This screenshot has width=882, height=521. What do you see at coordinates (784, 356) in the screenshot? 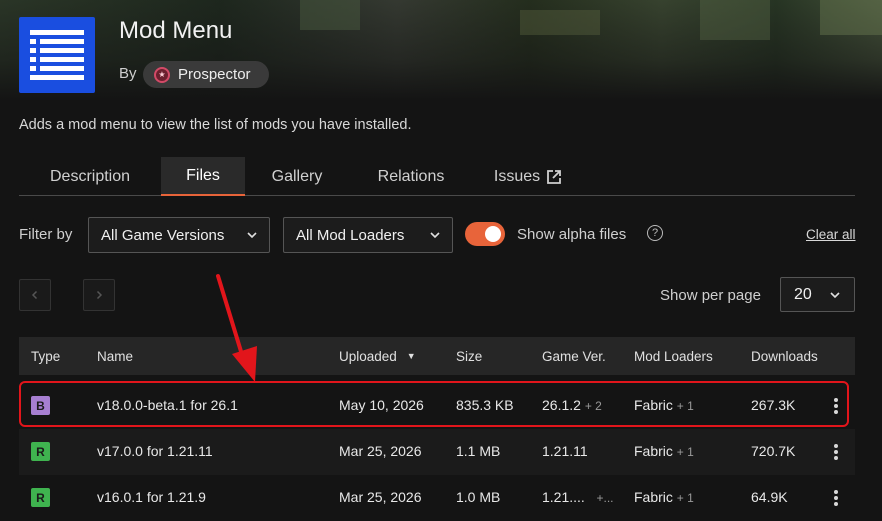
I see `column-header-downloads: Downloads` at bounding box center [784, 356].